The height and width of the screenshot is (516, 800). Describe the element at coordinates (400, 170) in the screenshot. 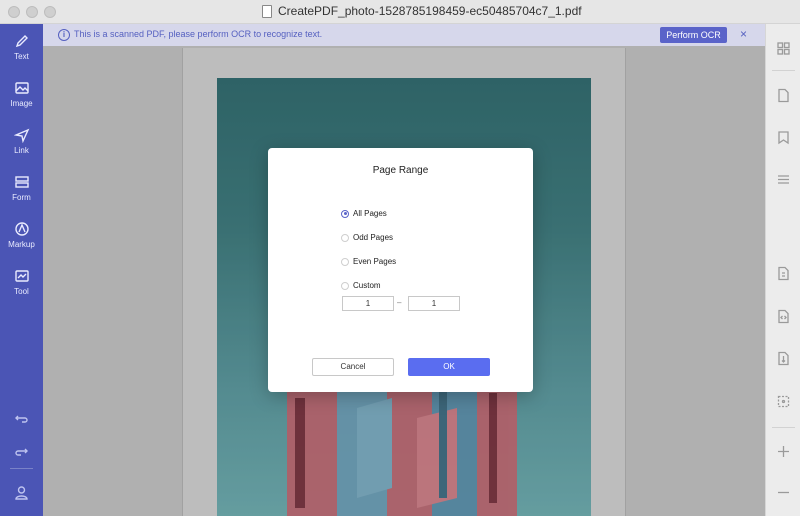

I see `dialog-title: Page Range` at that location.